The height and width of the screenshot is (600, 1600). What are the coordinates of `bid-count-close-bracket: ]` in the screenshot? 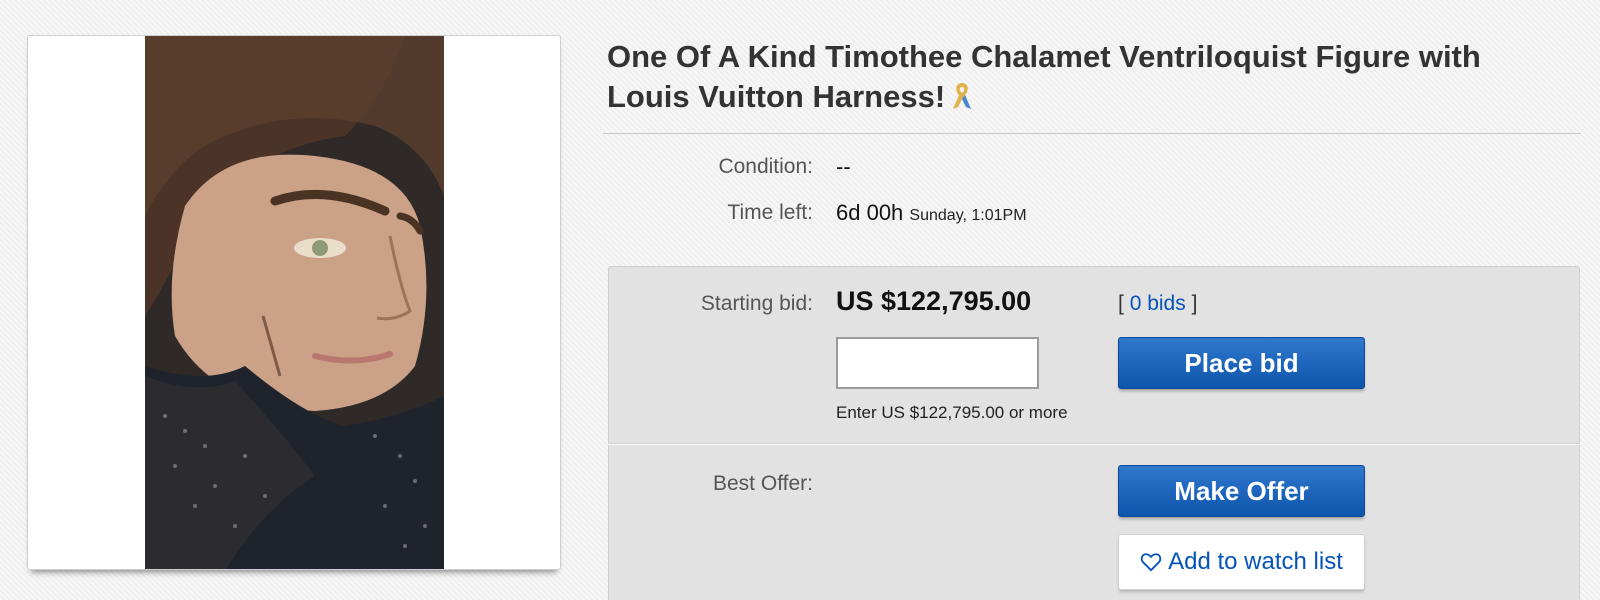 It's located at (1194, 303).